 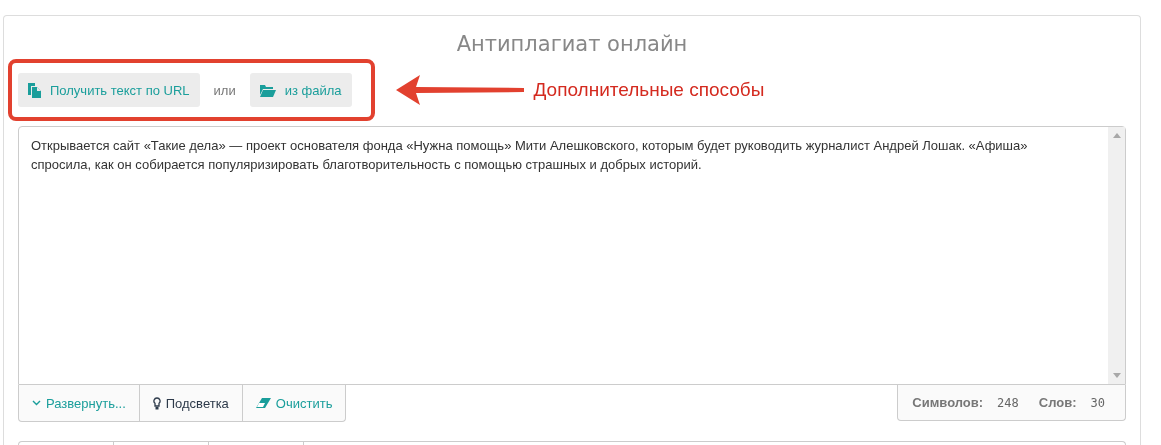 What do you see at coordinates (1097, 402) in the screenshot?
I see `stat-value: 30` at bounding box center [1097, 402].